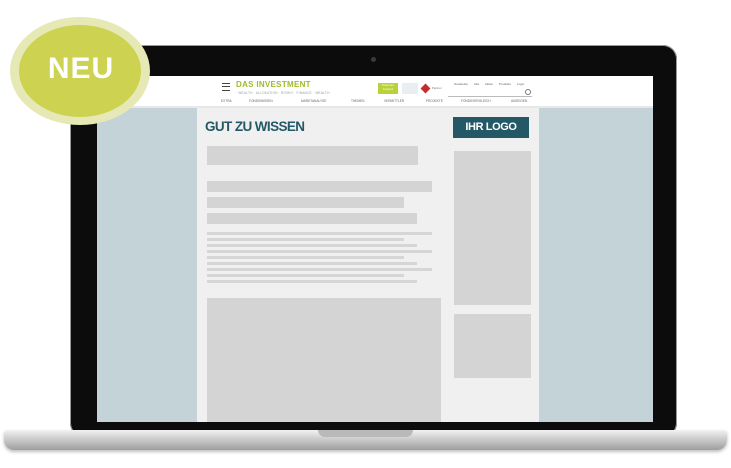 The width and height of the screenshot is (731, 468). I want to click on headline-placeholder, so click(312, 155).